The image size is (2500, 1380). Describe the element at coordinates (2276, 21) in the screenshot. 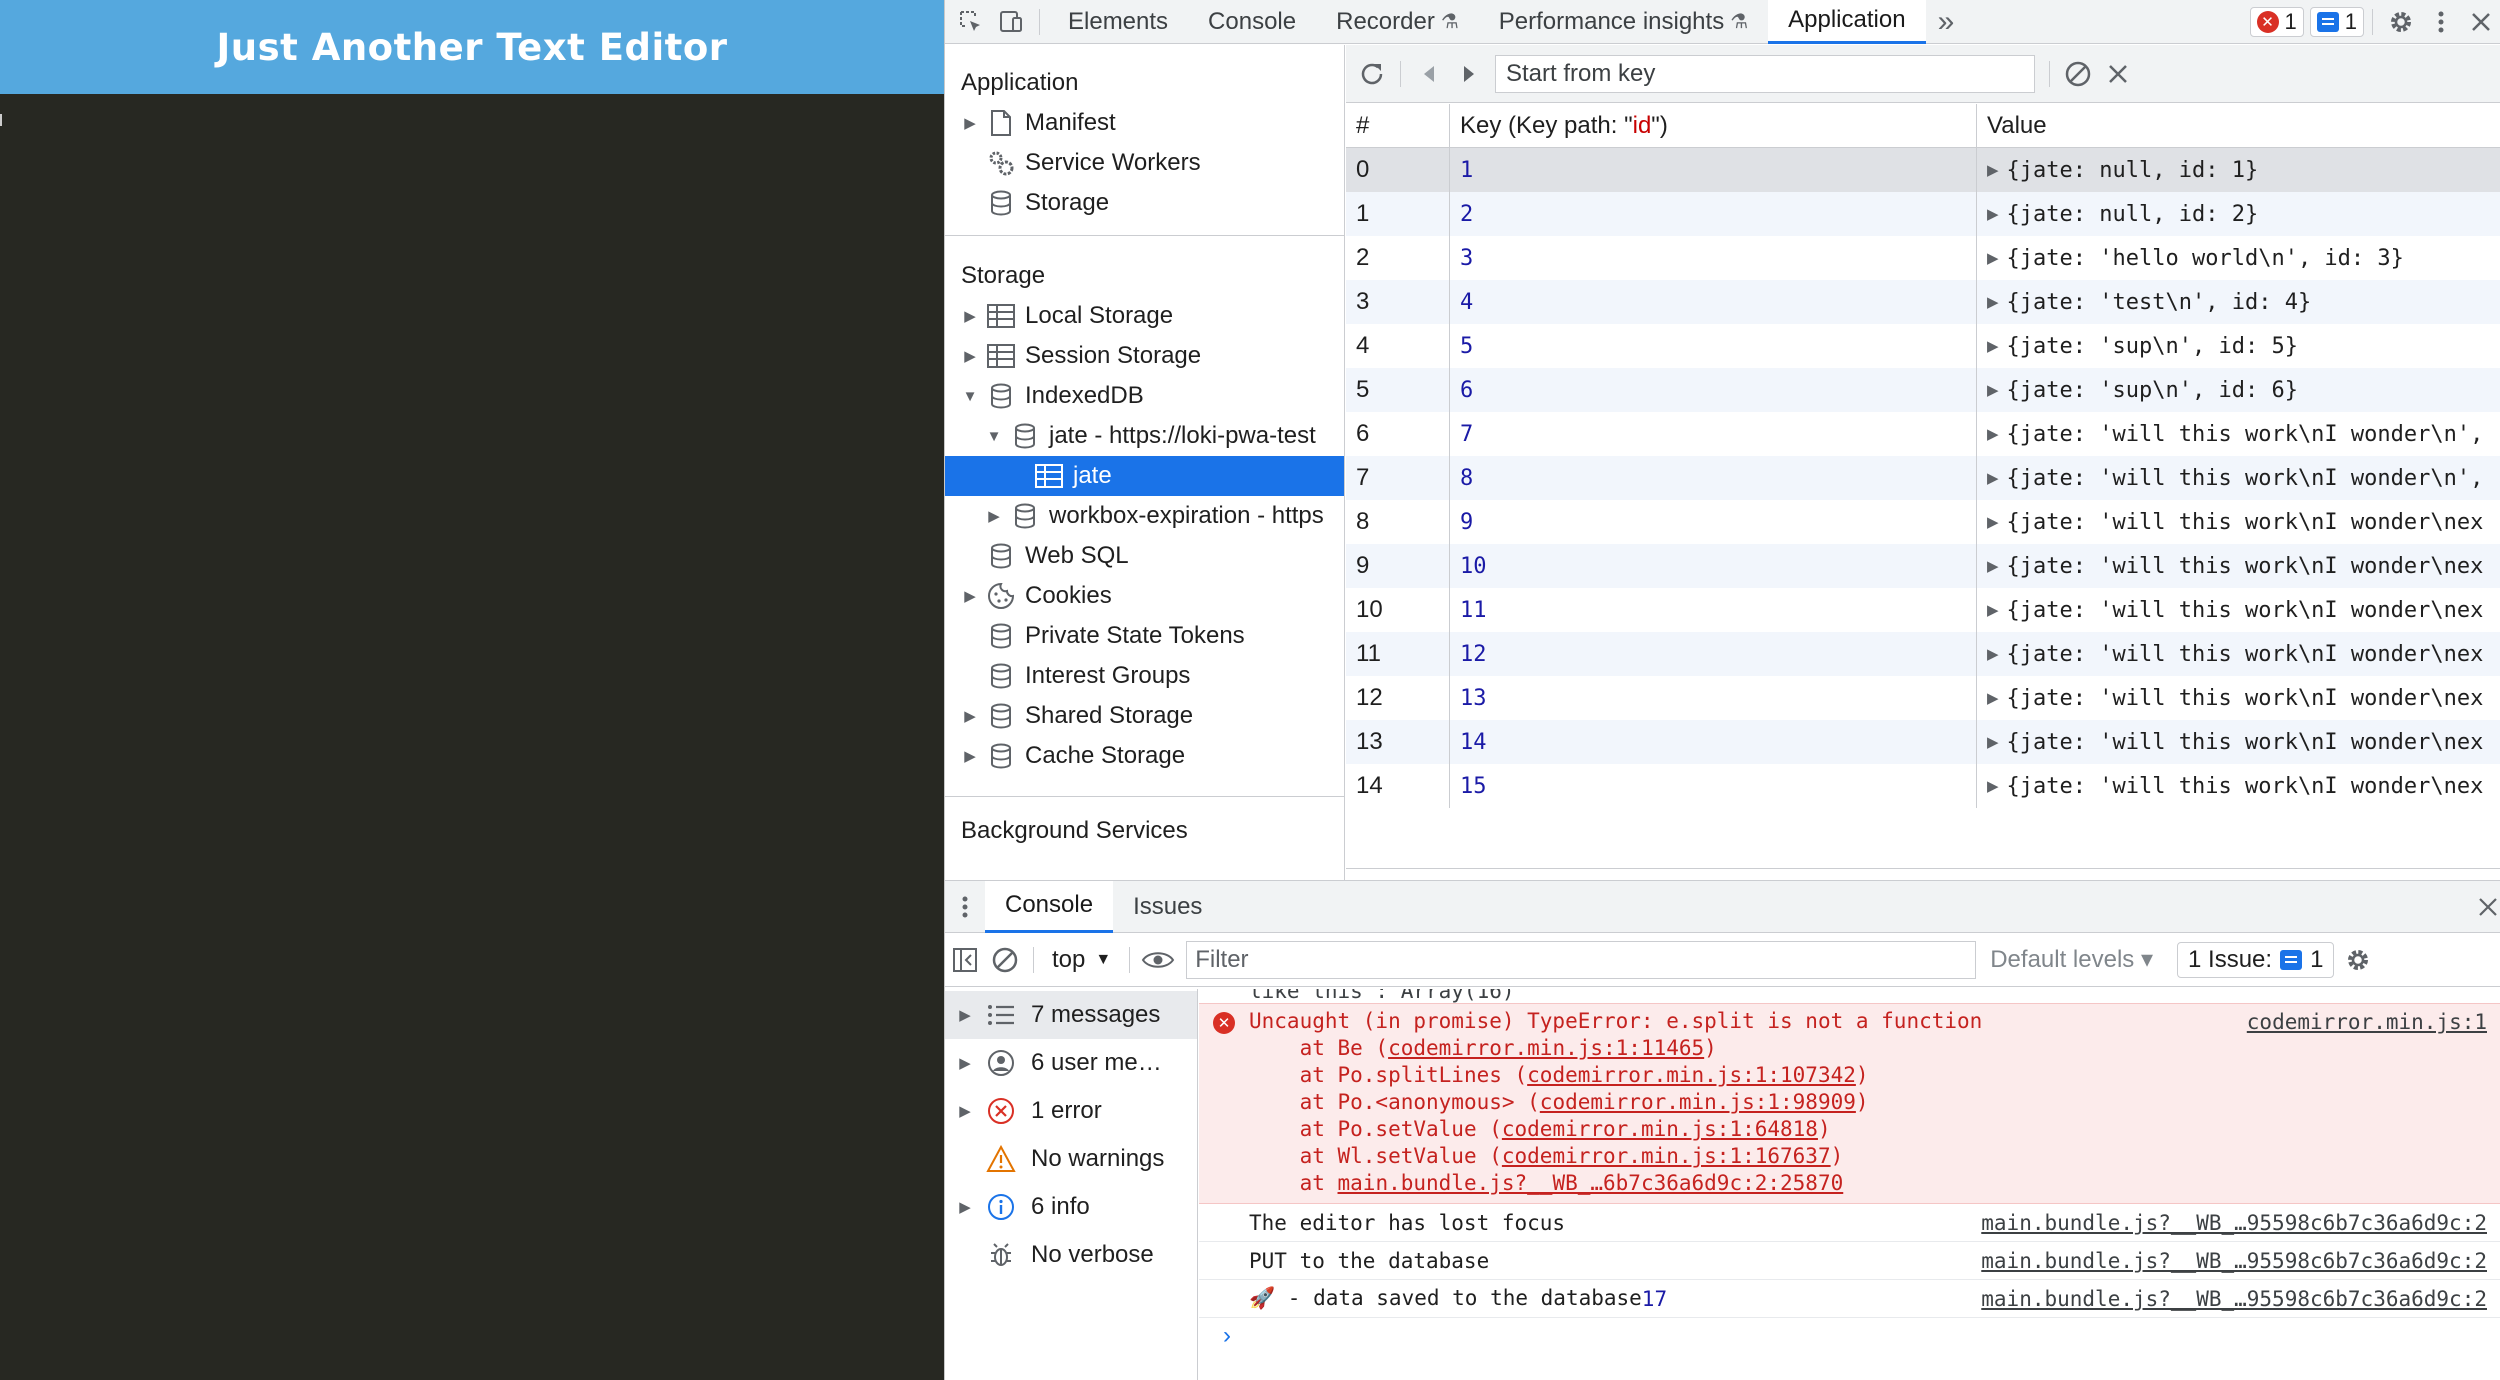

I see `error-count-badge: ✕ 1` at that location.